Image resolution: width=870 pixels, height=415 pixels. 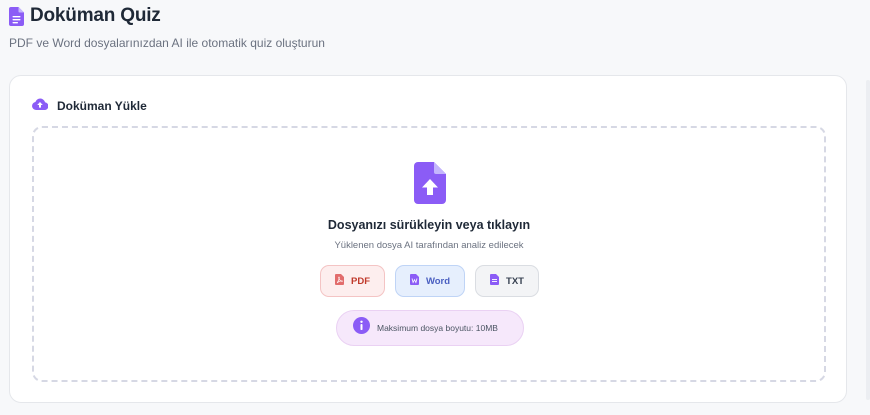 What do you see at coordinates (515, 281) in the screenshot?
I see `file-type-label: TXT` at bounding box center [515, 281].